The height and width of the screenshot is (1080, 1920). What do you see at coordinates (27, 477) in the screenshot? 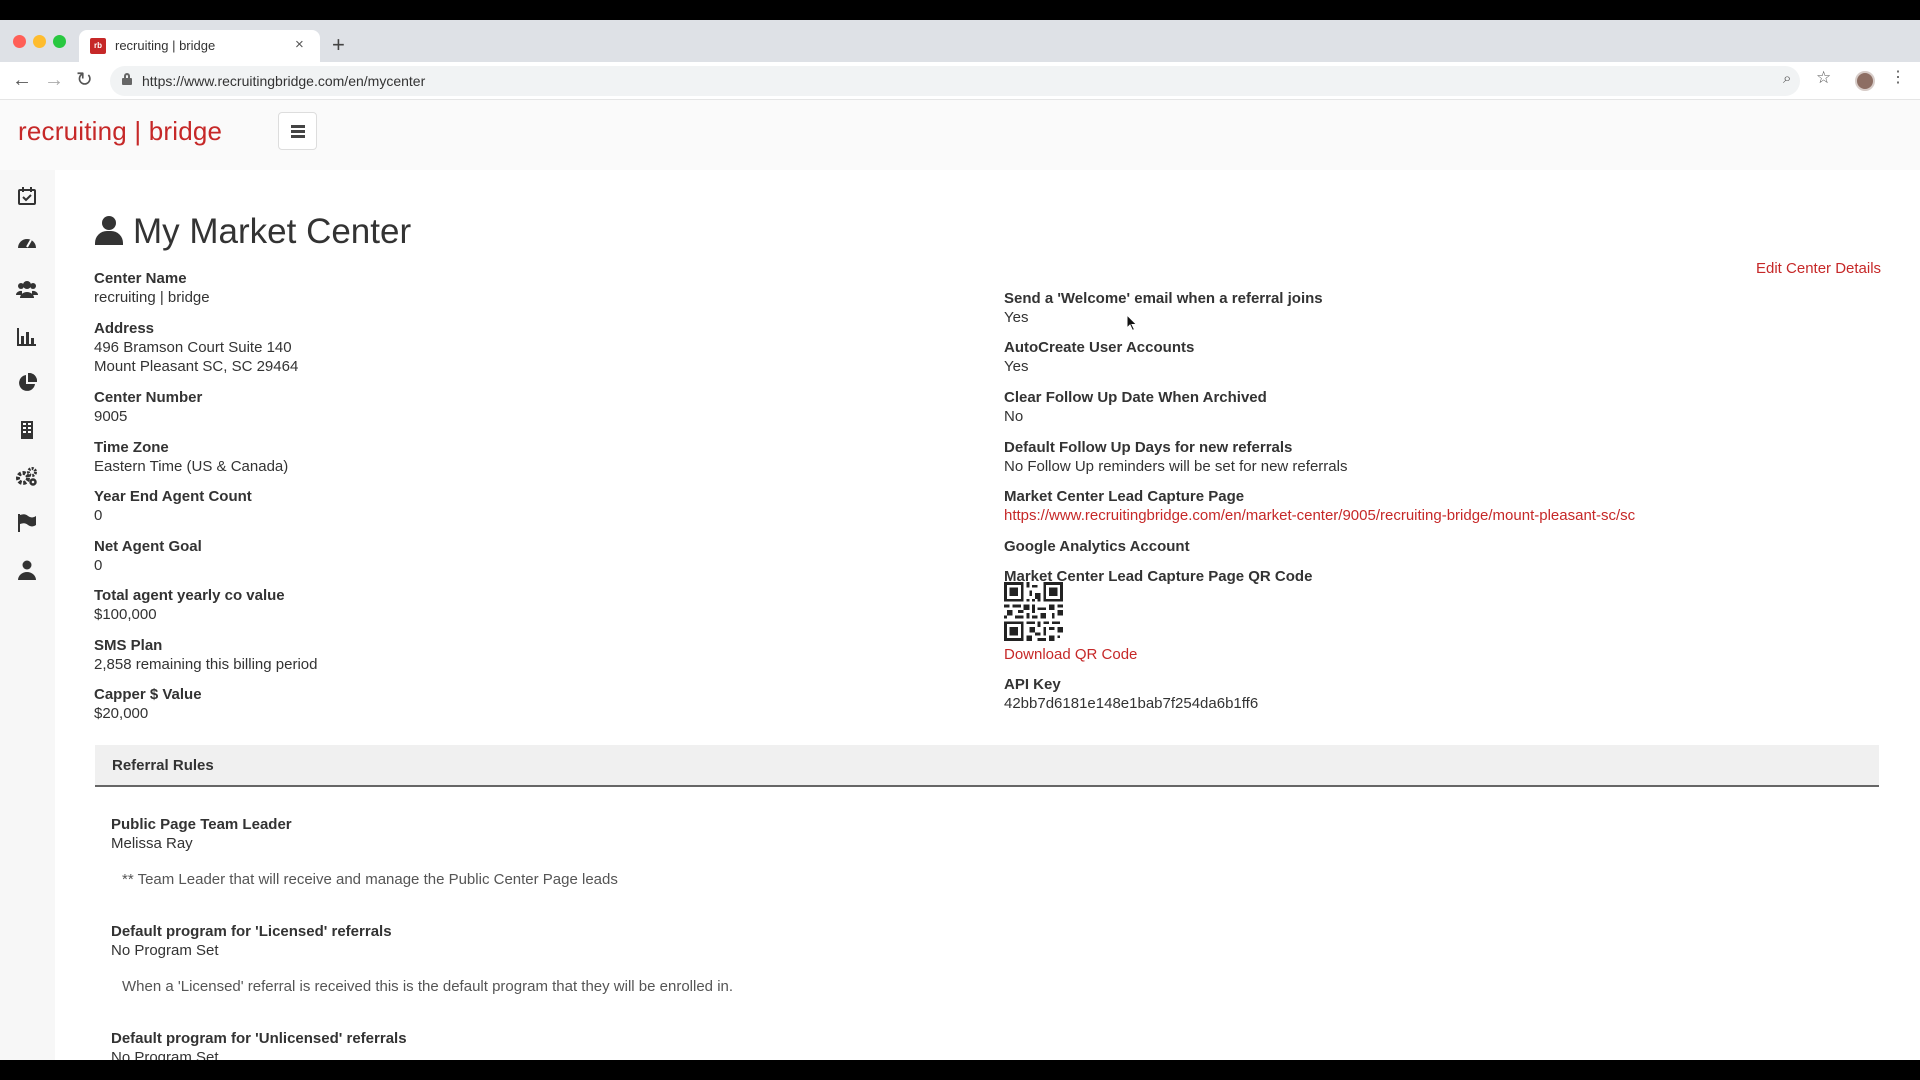
I see `gears-icon` at bounding box center [27, 477].